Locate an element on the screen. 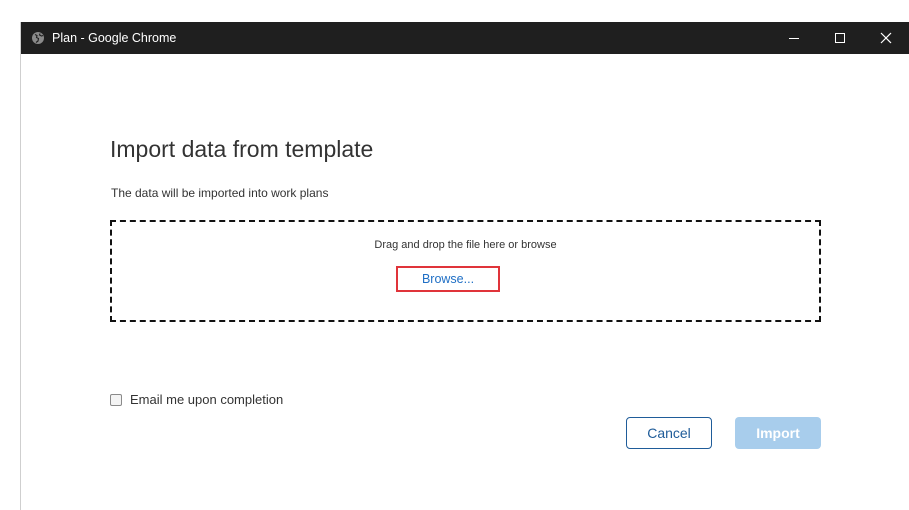 The image size is (909, 510). email-option: Email me upon completion is located at coordinates (196, 399).